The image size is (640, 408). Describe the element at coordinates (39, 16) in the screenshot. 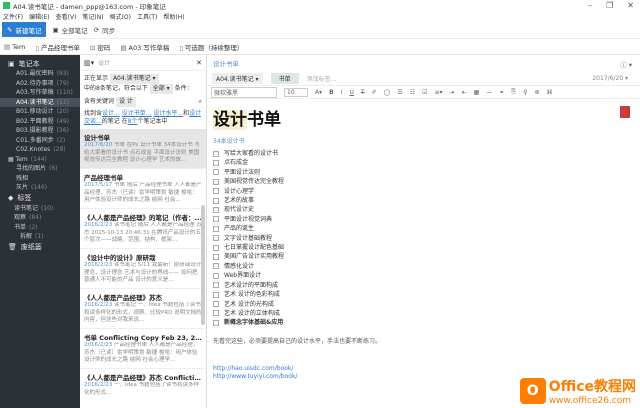

I see `menu-edit: 编辑(E)` at that location.